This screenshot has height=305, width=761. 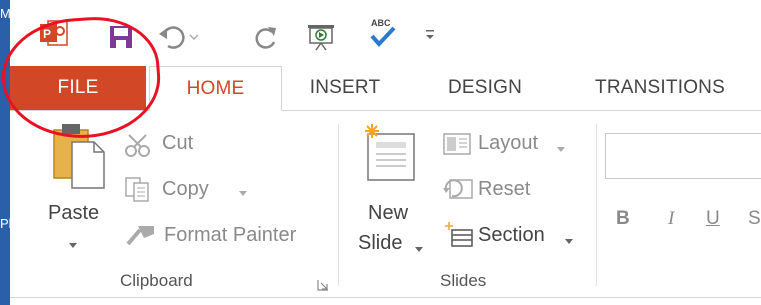 I want to click on layout-dropdown-icon, so click(x=561, y=149).